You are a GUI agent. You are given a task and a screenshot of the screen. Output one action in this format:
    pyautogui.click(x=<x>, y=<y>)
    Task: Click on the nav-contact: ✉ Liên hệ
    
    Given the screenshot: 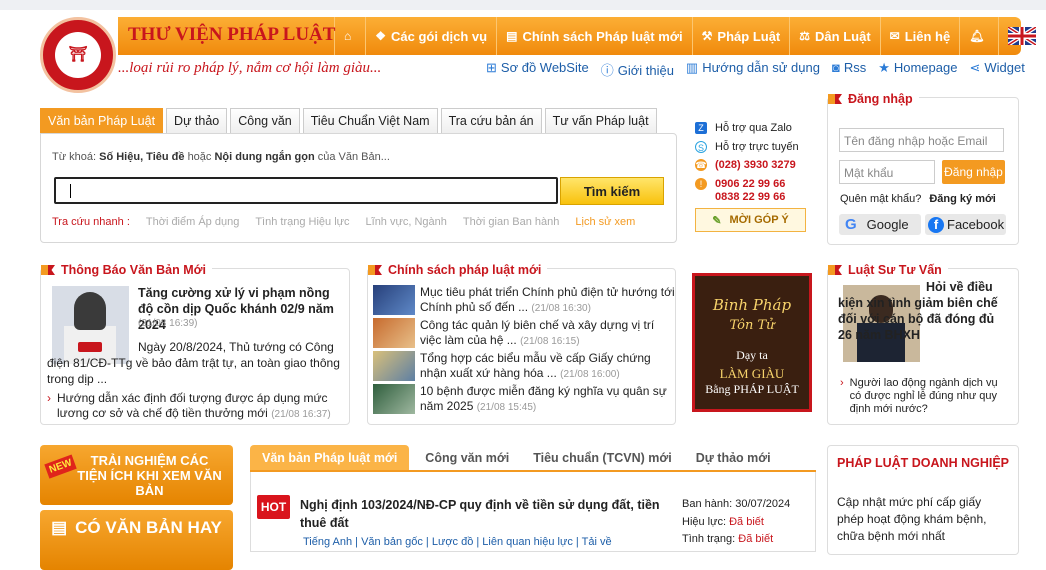 What is the action you would take?
    pyautogui.click(x=919, y=36)
    